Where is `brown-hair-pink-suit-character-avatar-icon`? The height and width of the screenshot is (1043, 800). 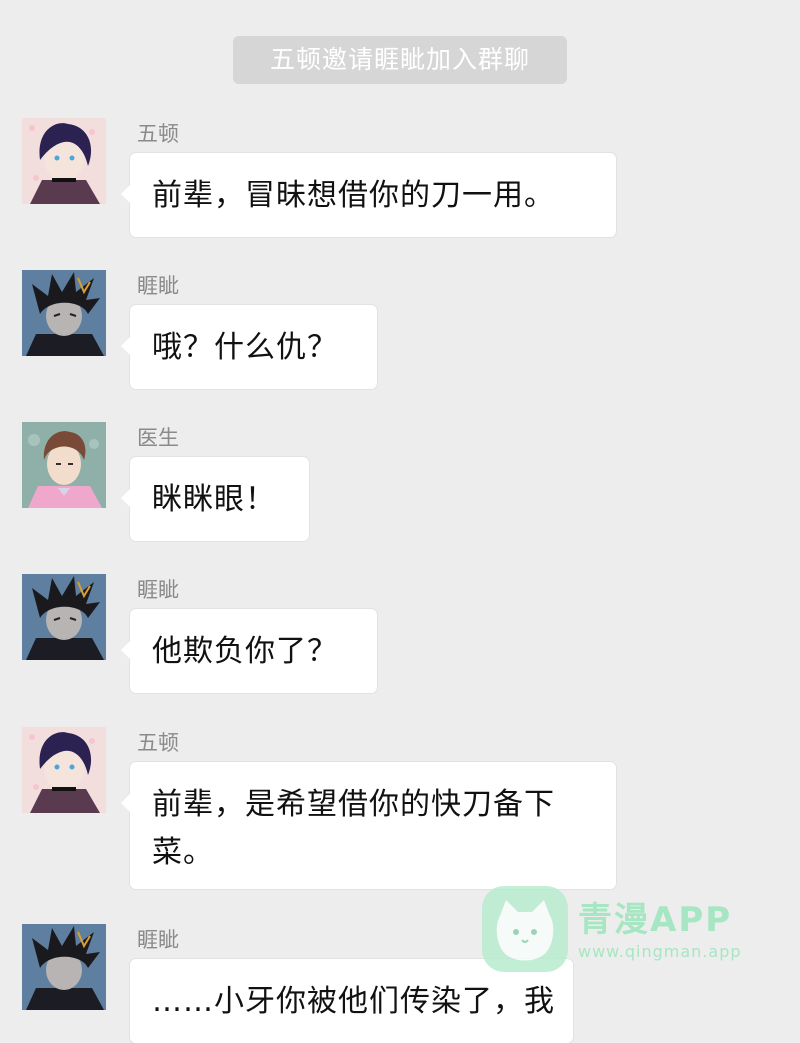
brown-hair-pink-suit-character-avatar-icon is located at coordinates (64, 465).